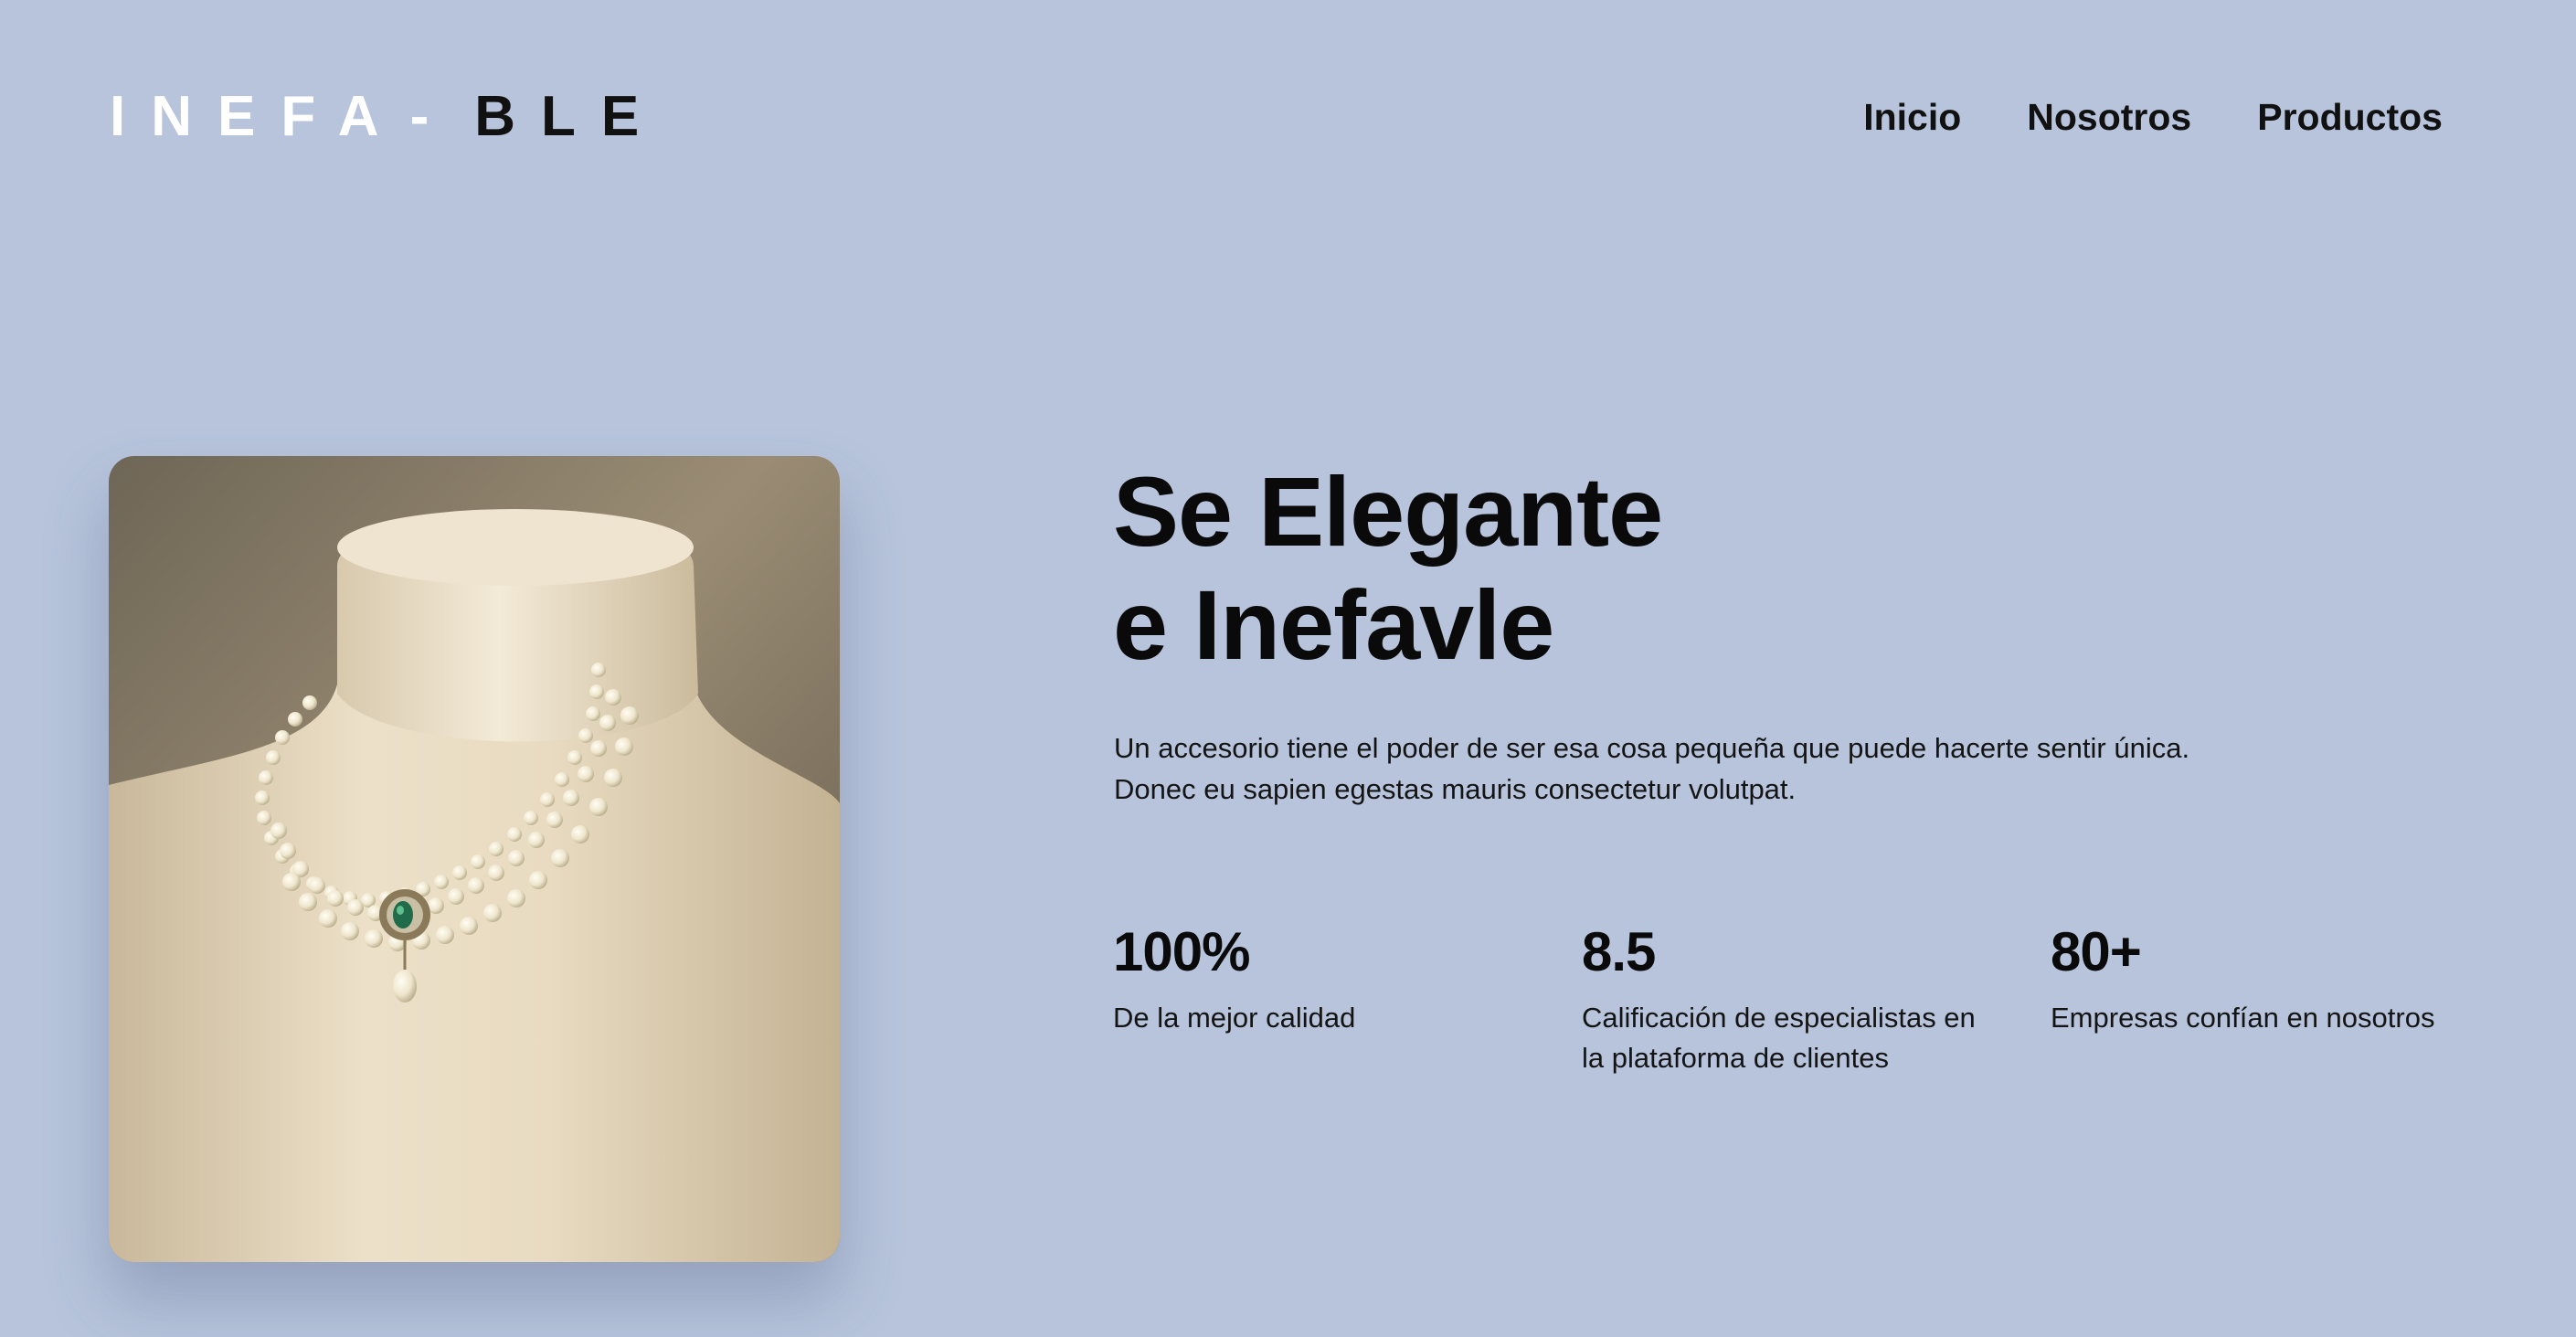 The image size is (2576, 1337). What do you see at coordinates (1619, 951) in the screenshot?
I see `stat-value: 8.5` at bounding box center [1619, 951].